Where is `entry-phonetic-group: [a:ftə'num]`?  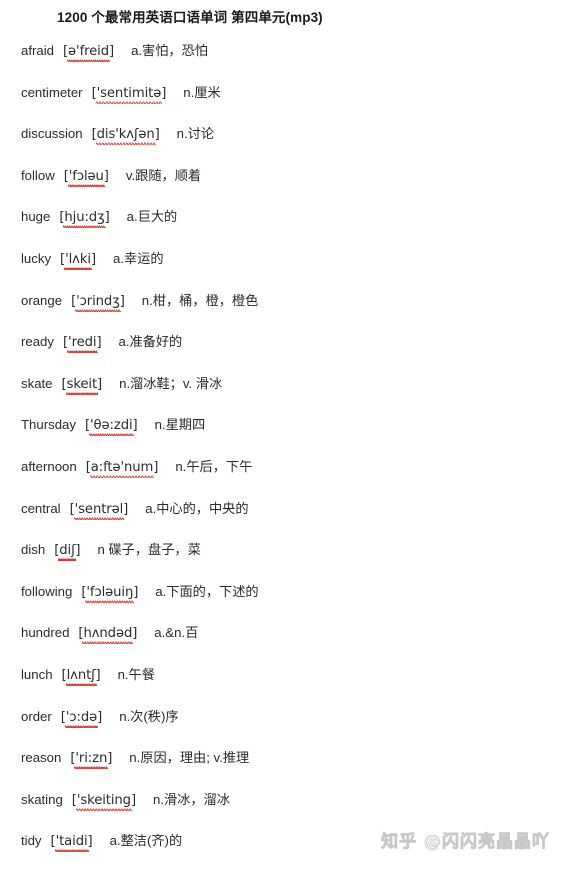 entry-phonetic-group: [a:ftə'num] is located at coordinates (122, 467).